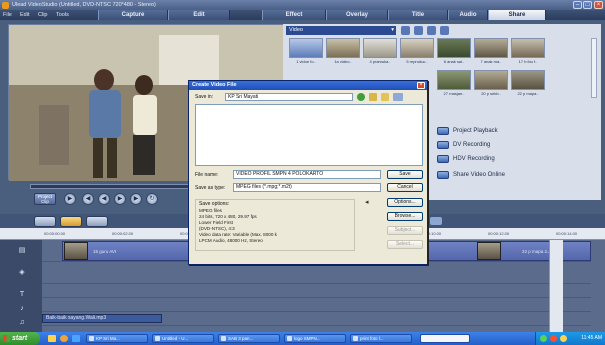 Image resolution: width=605 pixels, height=345 pixels. Describe the element at coordinates (88, 199) in the screenshot. I see `home-button: ◀` at that location.